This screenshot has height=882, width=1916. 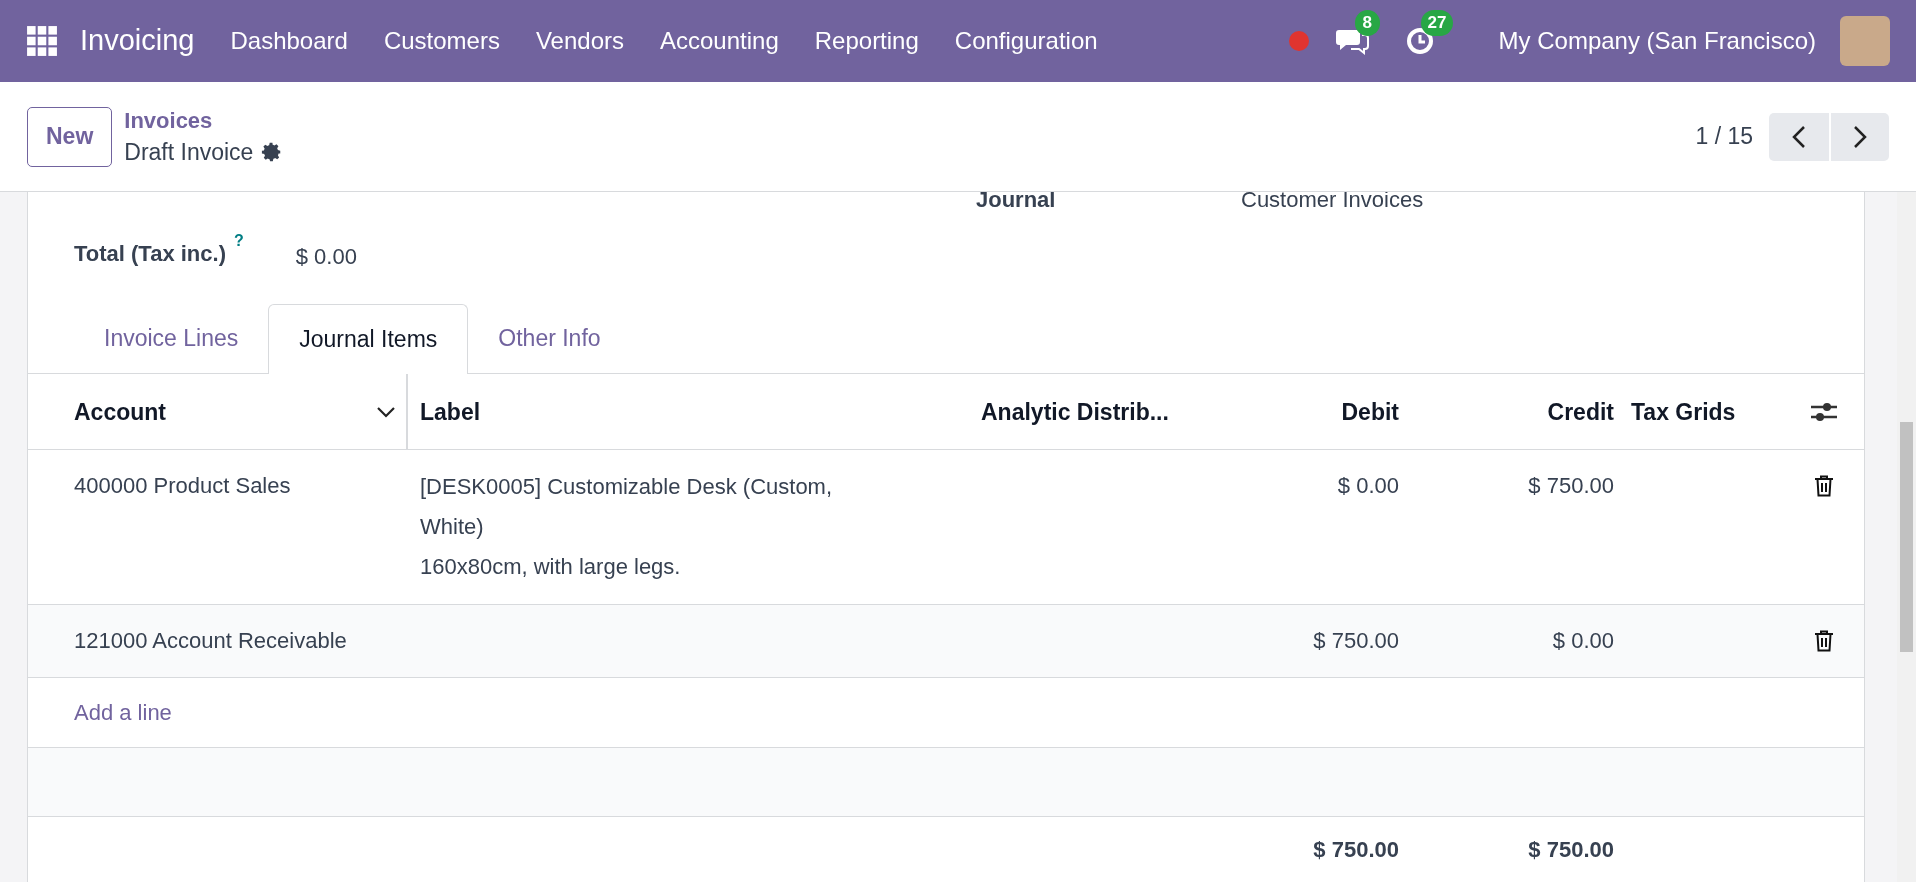 What do you see at coordinates (441, 41) in the screenshot?
I see `menu-item: Customers` at bounding box center [441, 41].